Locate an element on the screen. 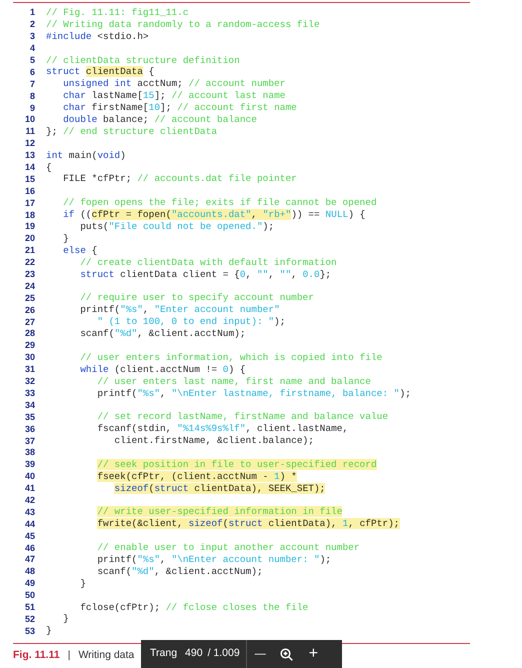 This screenshot has width=522, height=668. code-line: printf("%s", "Enter account number" is located at coordinates (179, 310).